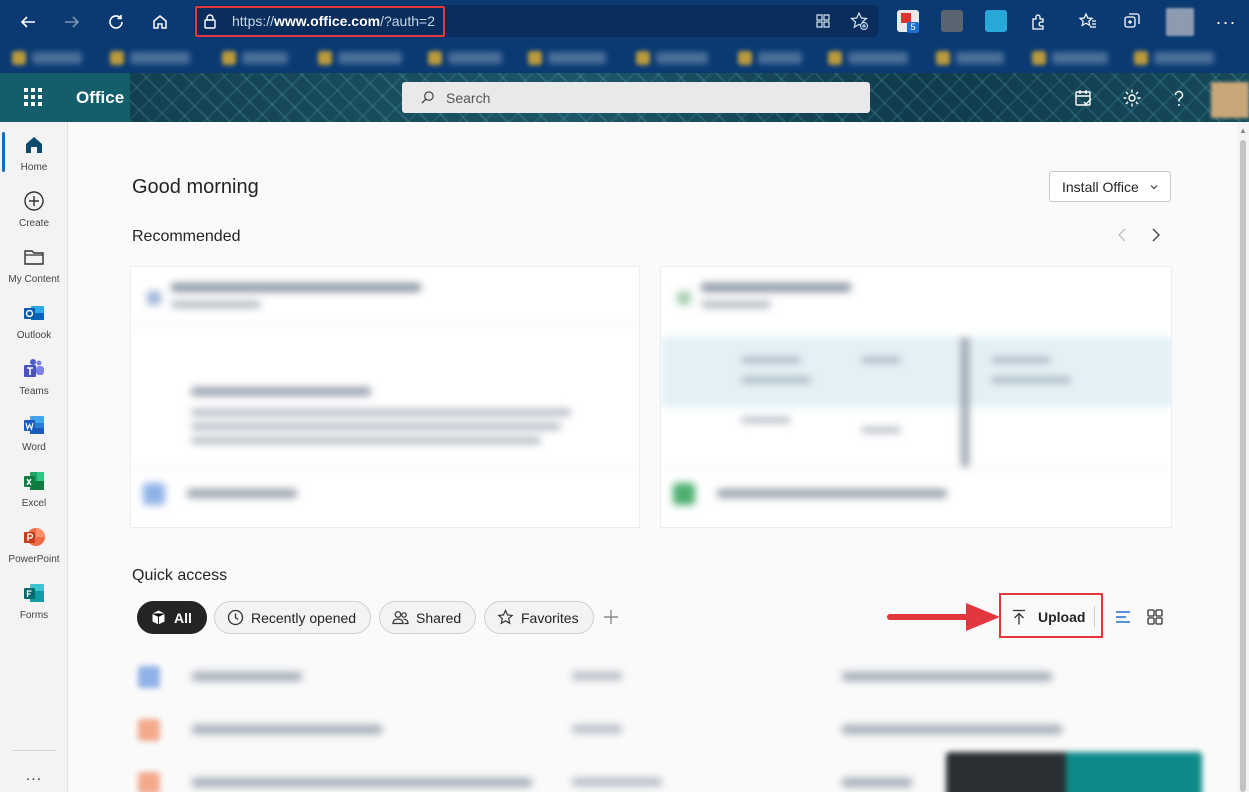  I want to click on quick-access-heading: Quick access, so click(180, 575).